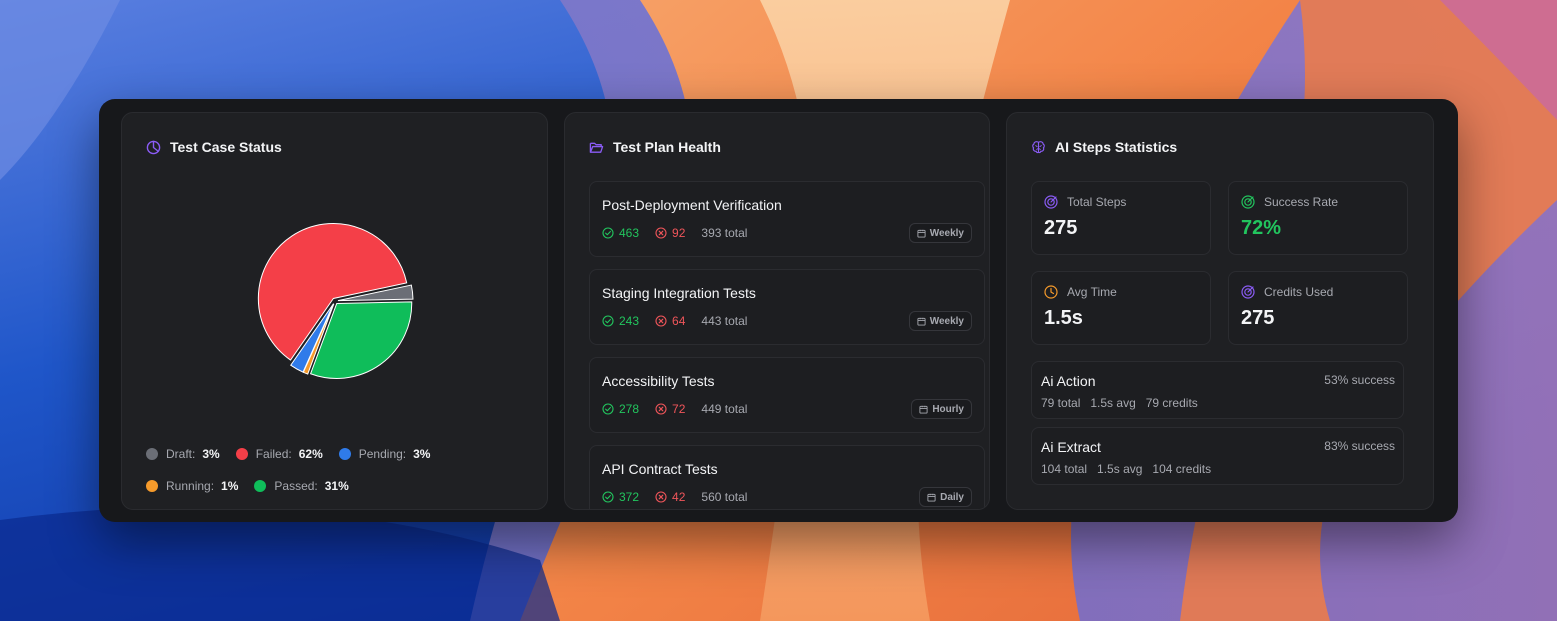 This screenshot has height=621, width=1557. I want to click on action-name: Ai Extract, so click(1071, 447).